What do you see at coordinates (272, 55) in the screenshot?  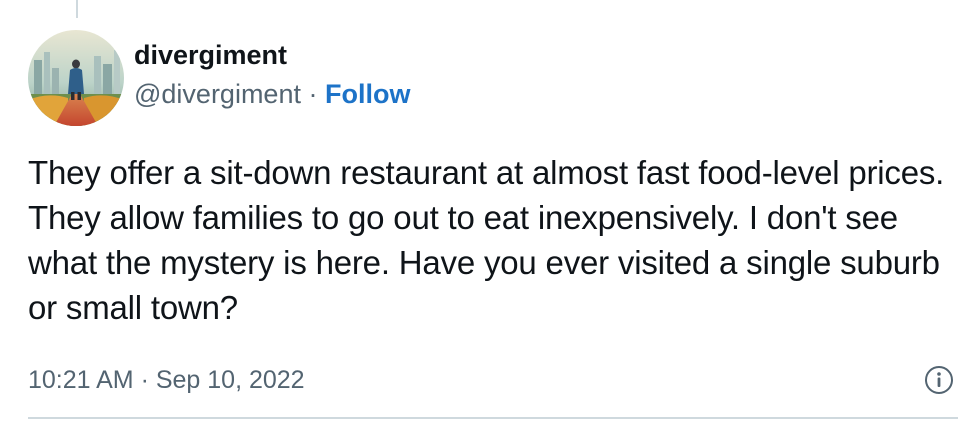 I see `display-name: divergiment` at bounding box center [272, 55].